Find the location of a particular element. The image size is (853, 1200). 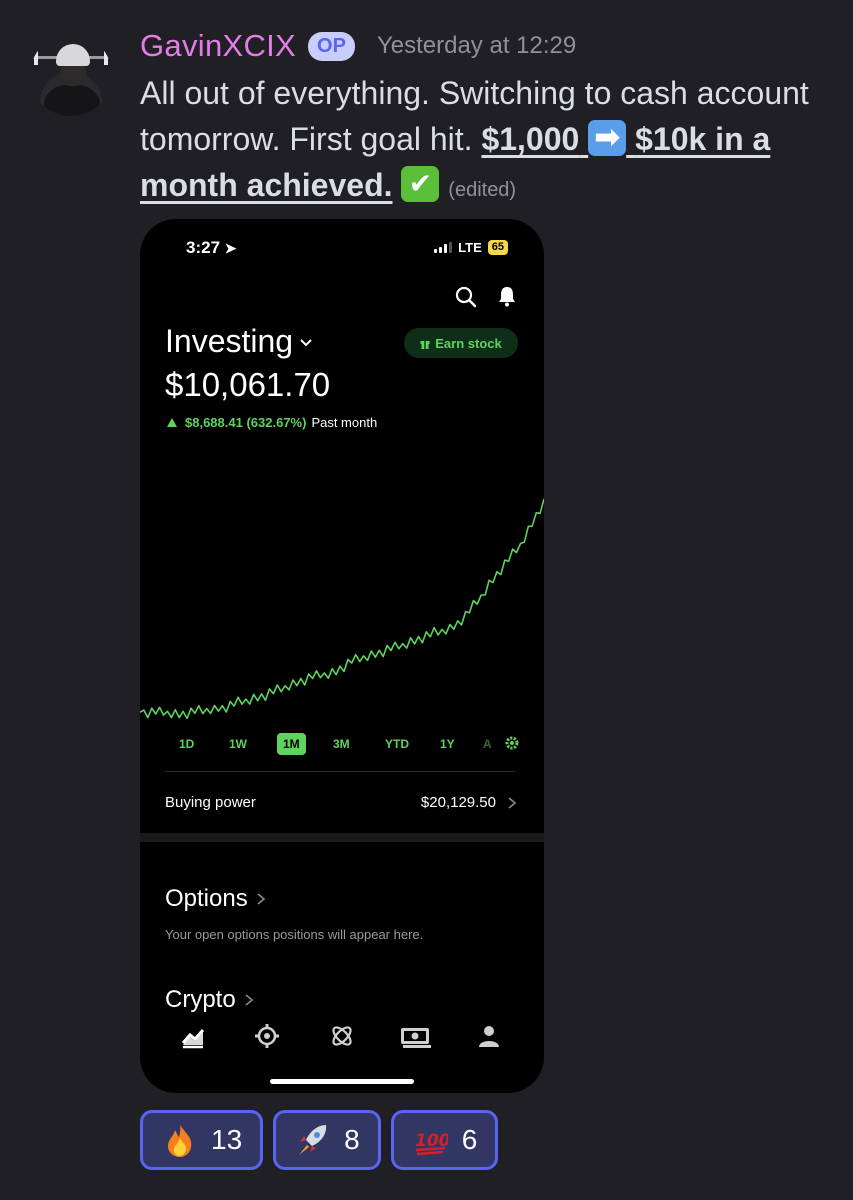

buying-power-value: $20,129.50 is located at coordinates (458, 802).